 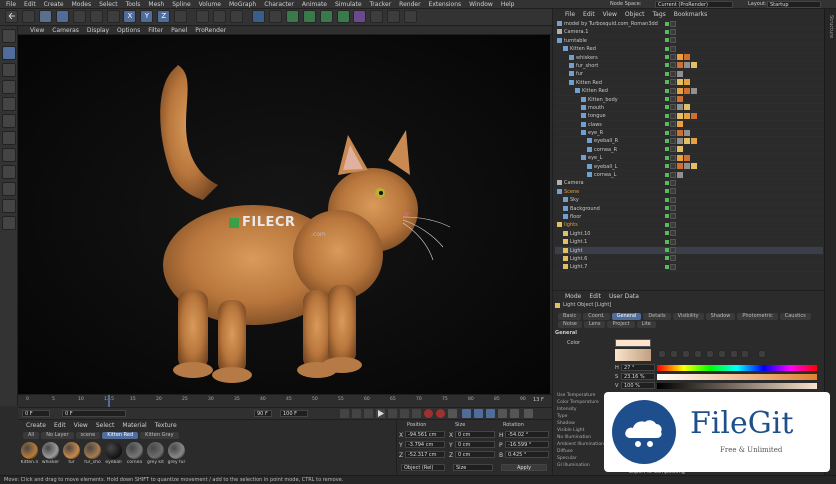 I want to click on rotation-field: -16.599 °, so click(x=527, y=444).